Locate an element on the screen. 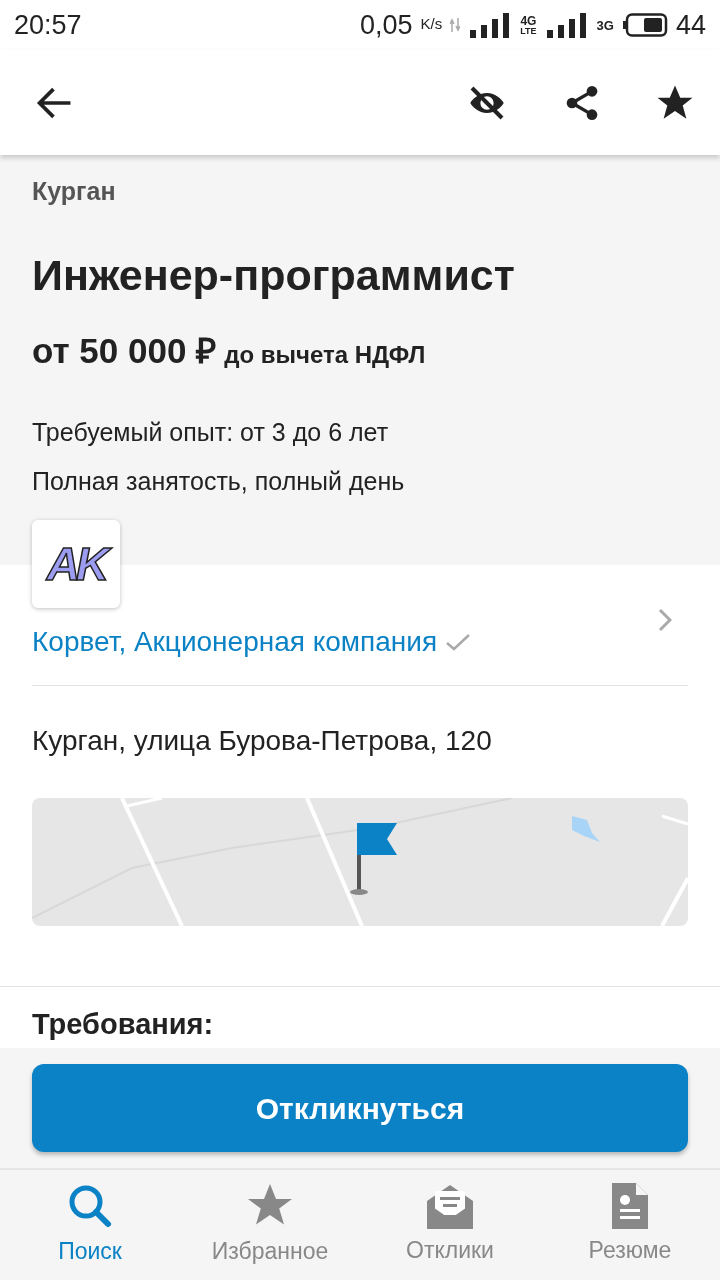  network-type: 3G is located at coordinates (605, 25).